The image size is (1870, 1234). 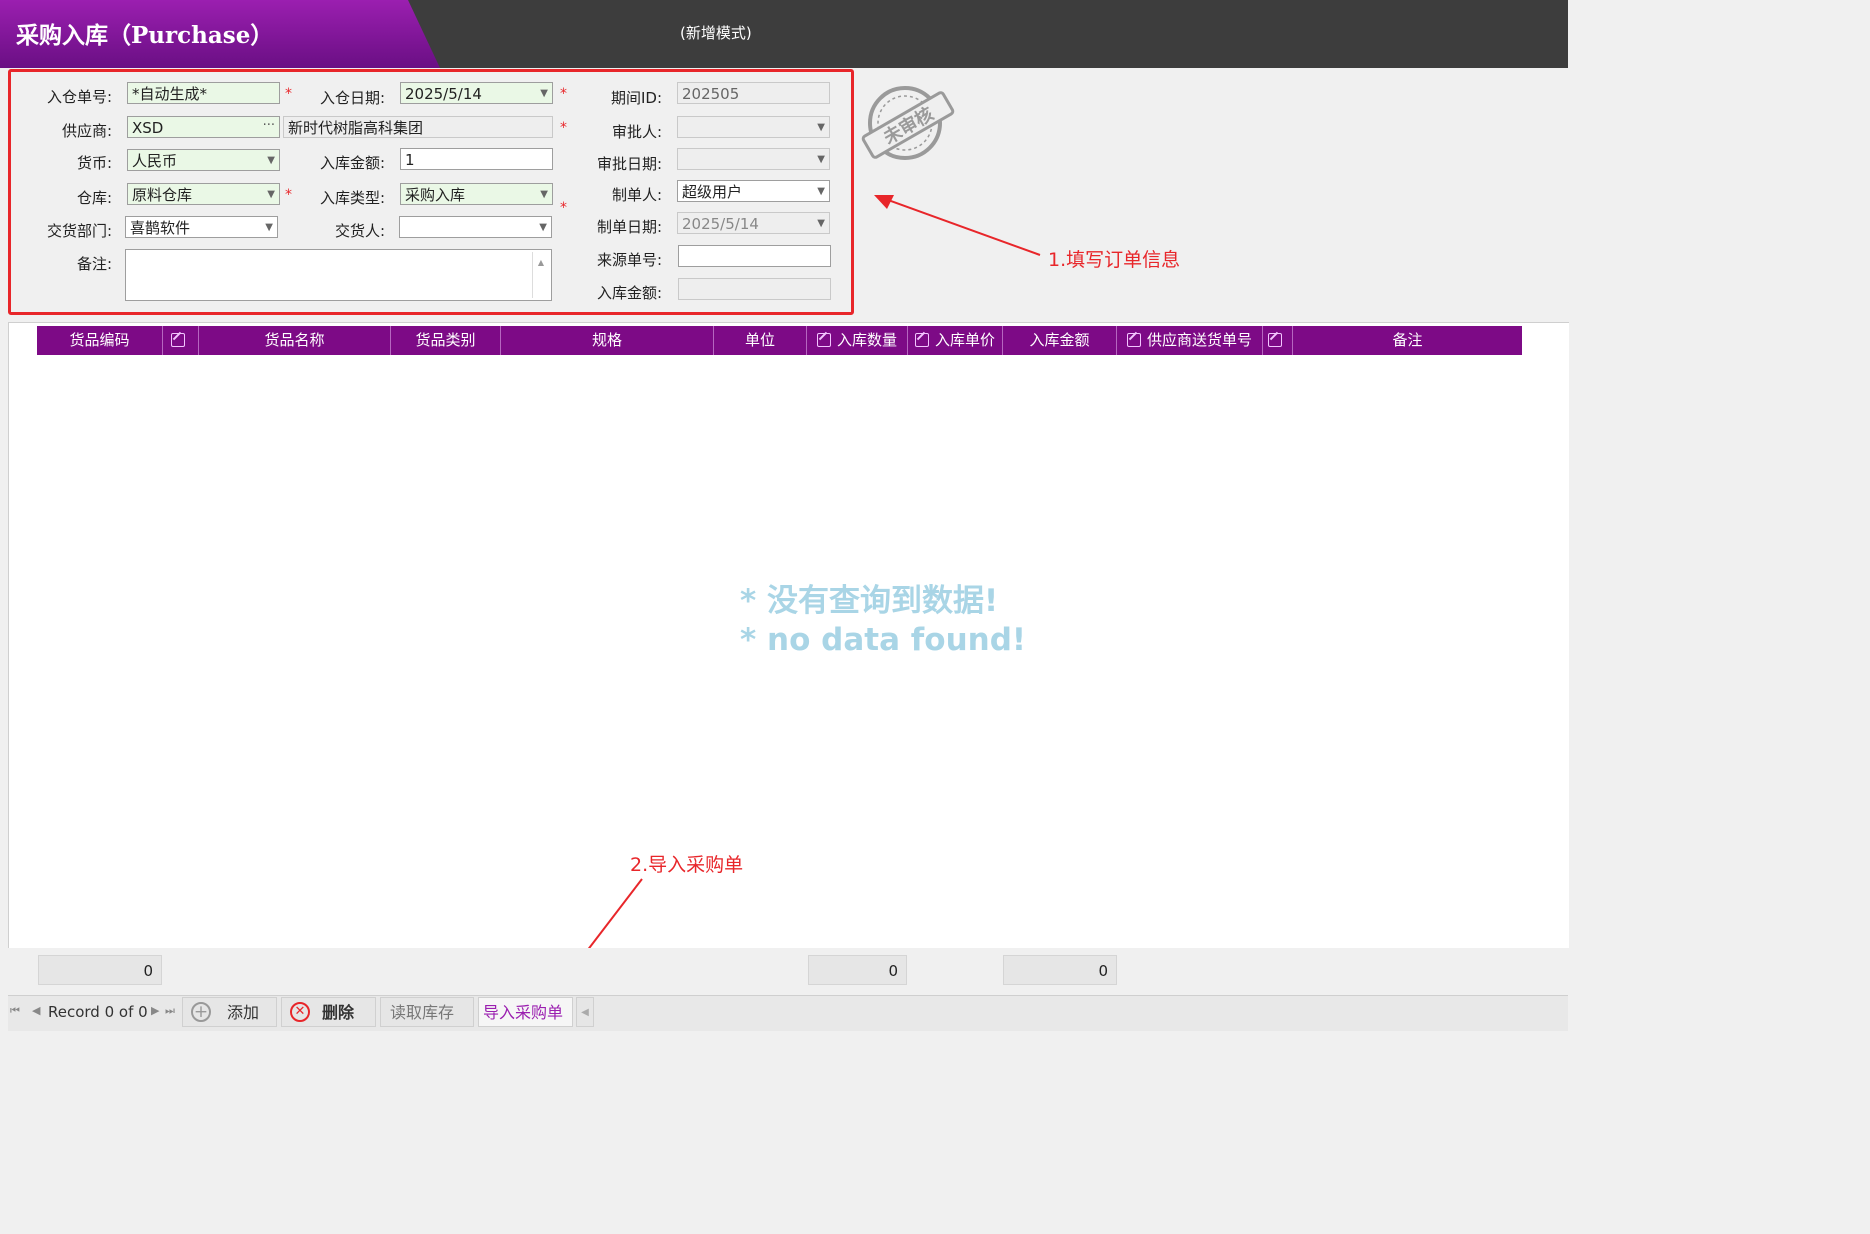 What do you see at coordinates (857, 970) in the screenshot?
I see `summary-qty: 0` at bounding box center [857, 970].